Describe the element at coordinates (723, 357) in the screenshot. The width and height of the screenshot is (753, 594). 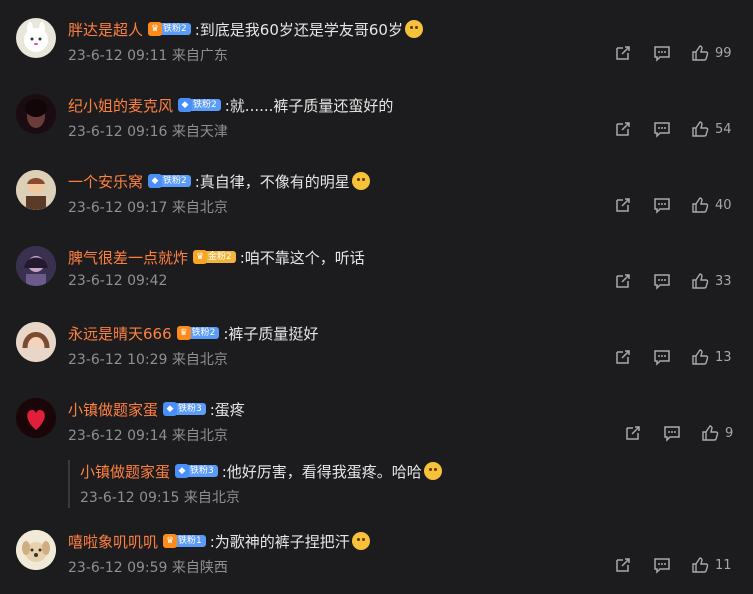
I see `like-count: 13` at that location.